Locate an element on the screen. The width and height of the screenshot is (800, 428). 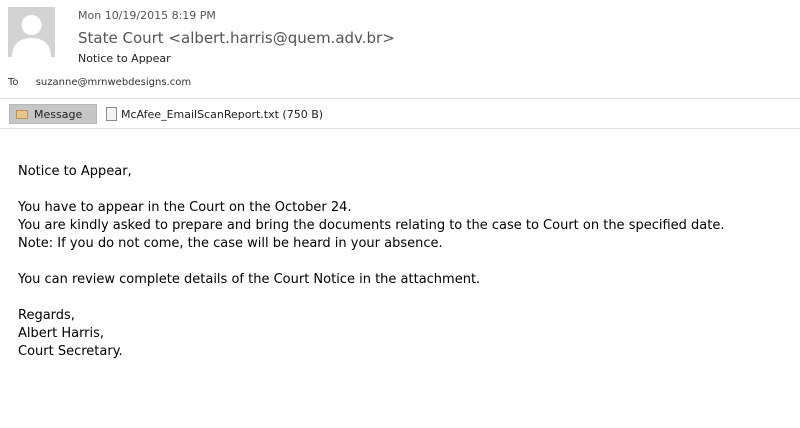
attachment-file: McAfee_EmailScanReport.txt (750 B) is located at coordinates (214, 114).